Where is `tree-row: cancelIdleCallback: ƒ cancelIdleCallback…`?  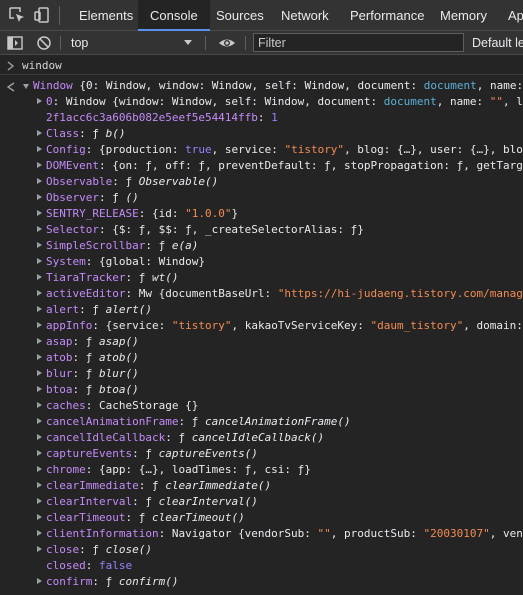
tree-row: cancelIdleCallback: ƒ cancelIdleCallback… is located at coordinates (261, 438).